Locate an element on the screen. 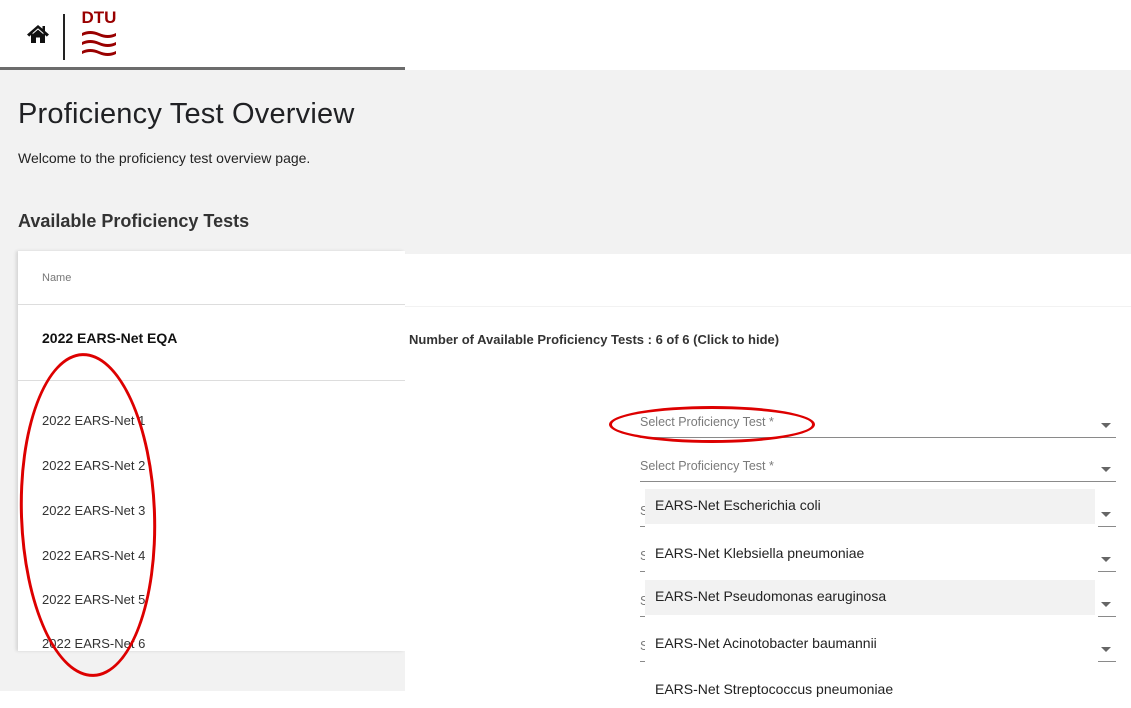 Image resolution: width=1131 pixels, height=708 pixels. option-label: EARS-Net Streptococcus pneumoniae is located at coordinates (774, 689).